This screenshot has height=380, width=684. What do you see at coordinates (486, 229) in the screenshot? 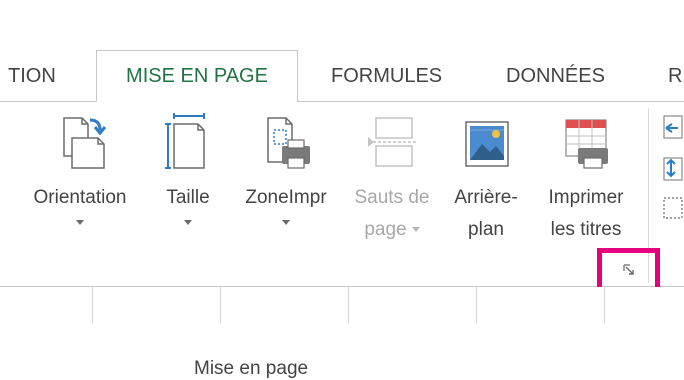
I see `background-label-line2: plan` at bounding box center [486, 229].